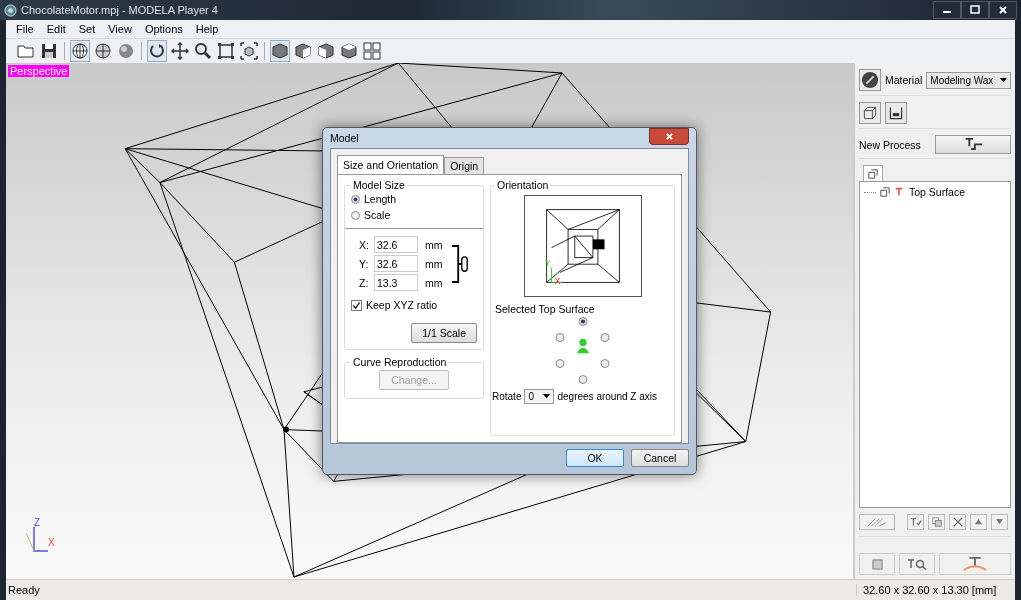 This screenshot has height=600, width=1021. What do you see at coordinates (344, 138) in the screenshot?
I see `dialog-title: Model` at bounding box center [344, 138].